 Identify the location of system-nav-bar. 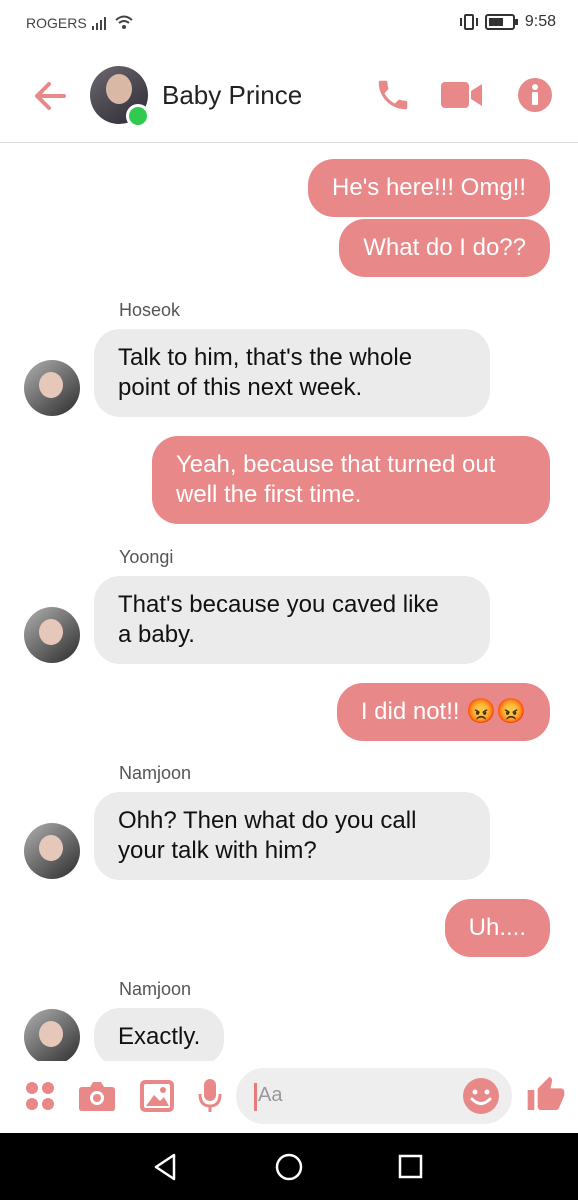
(289, 1166).